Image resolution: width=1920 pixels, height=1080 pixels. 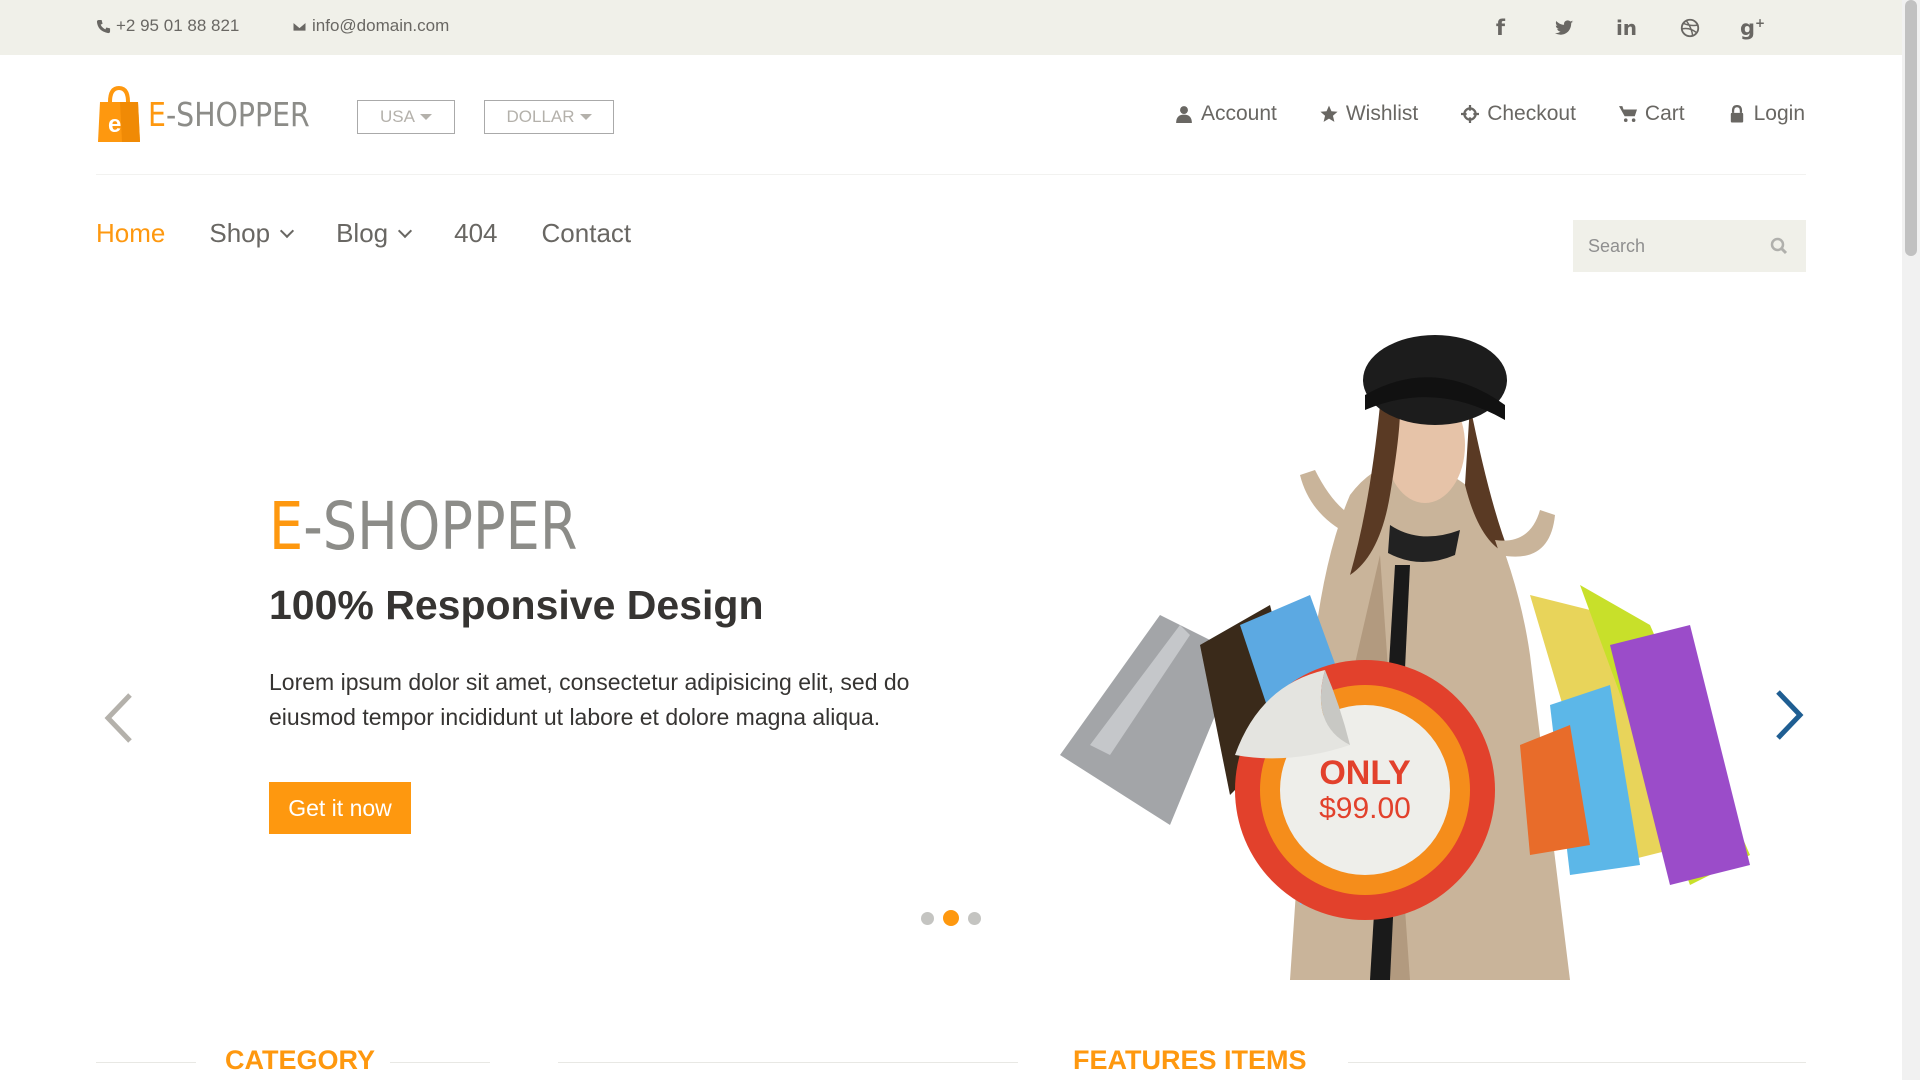 I want to click on main-nav: Home Shop Blog 404 Contact, so click(x=385, y=233).